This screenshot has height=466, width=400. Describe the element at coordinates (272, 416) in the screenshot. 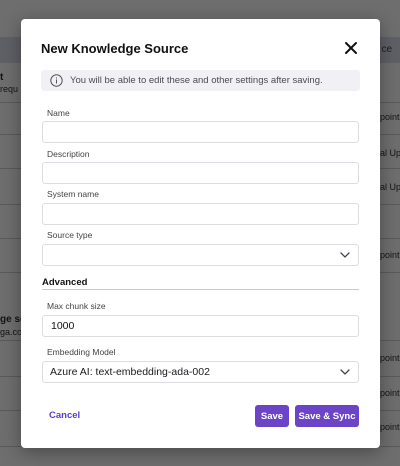

I see `save-button: Save` at that location.